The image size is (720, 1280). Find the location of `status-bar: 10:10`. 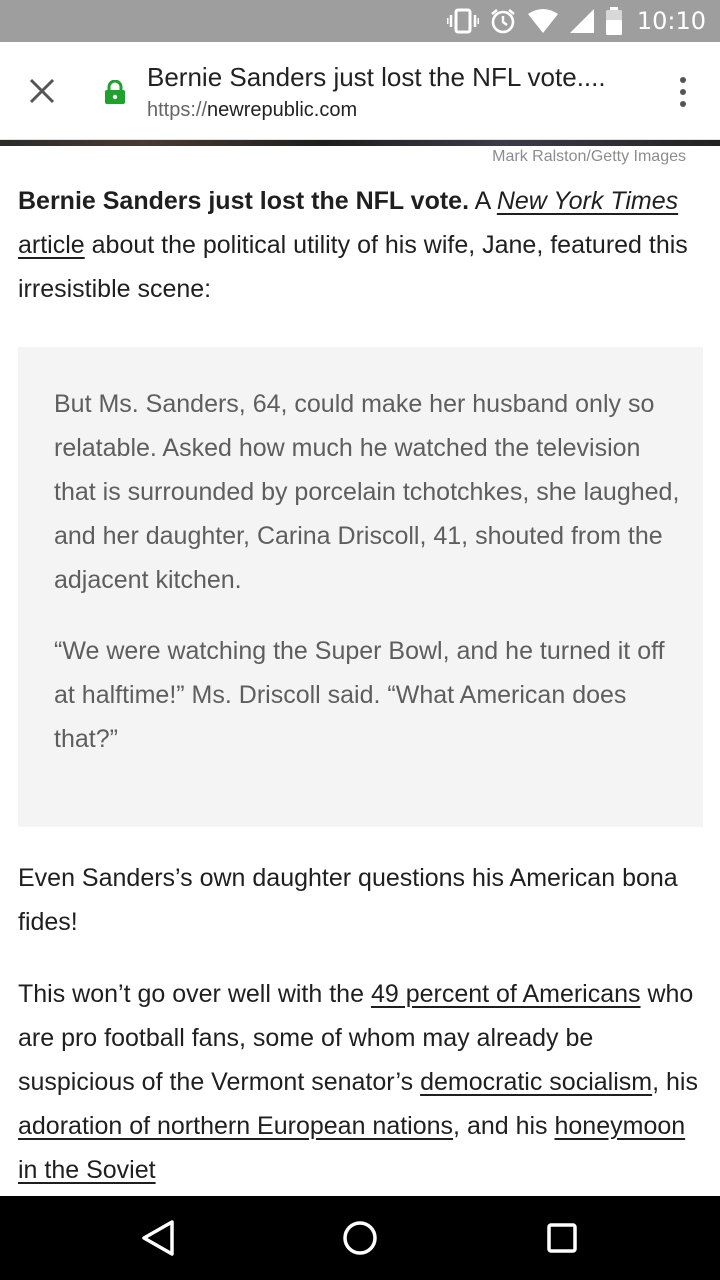

status-bar: 10:10 is located at coordinates (360, 21).